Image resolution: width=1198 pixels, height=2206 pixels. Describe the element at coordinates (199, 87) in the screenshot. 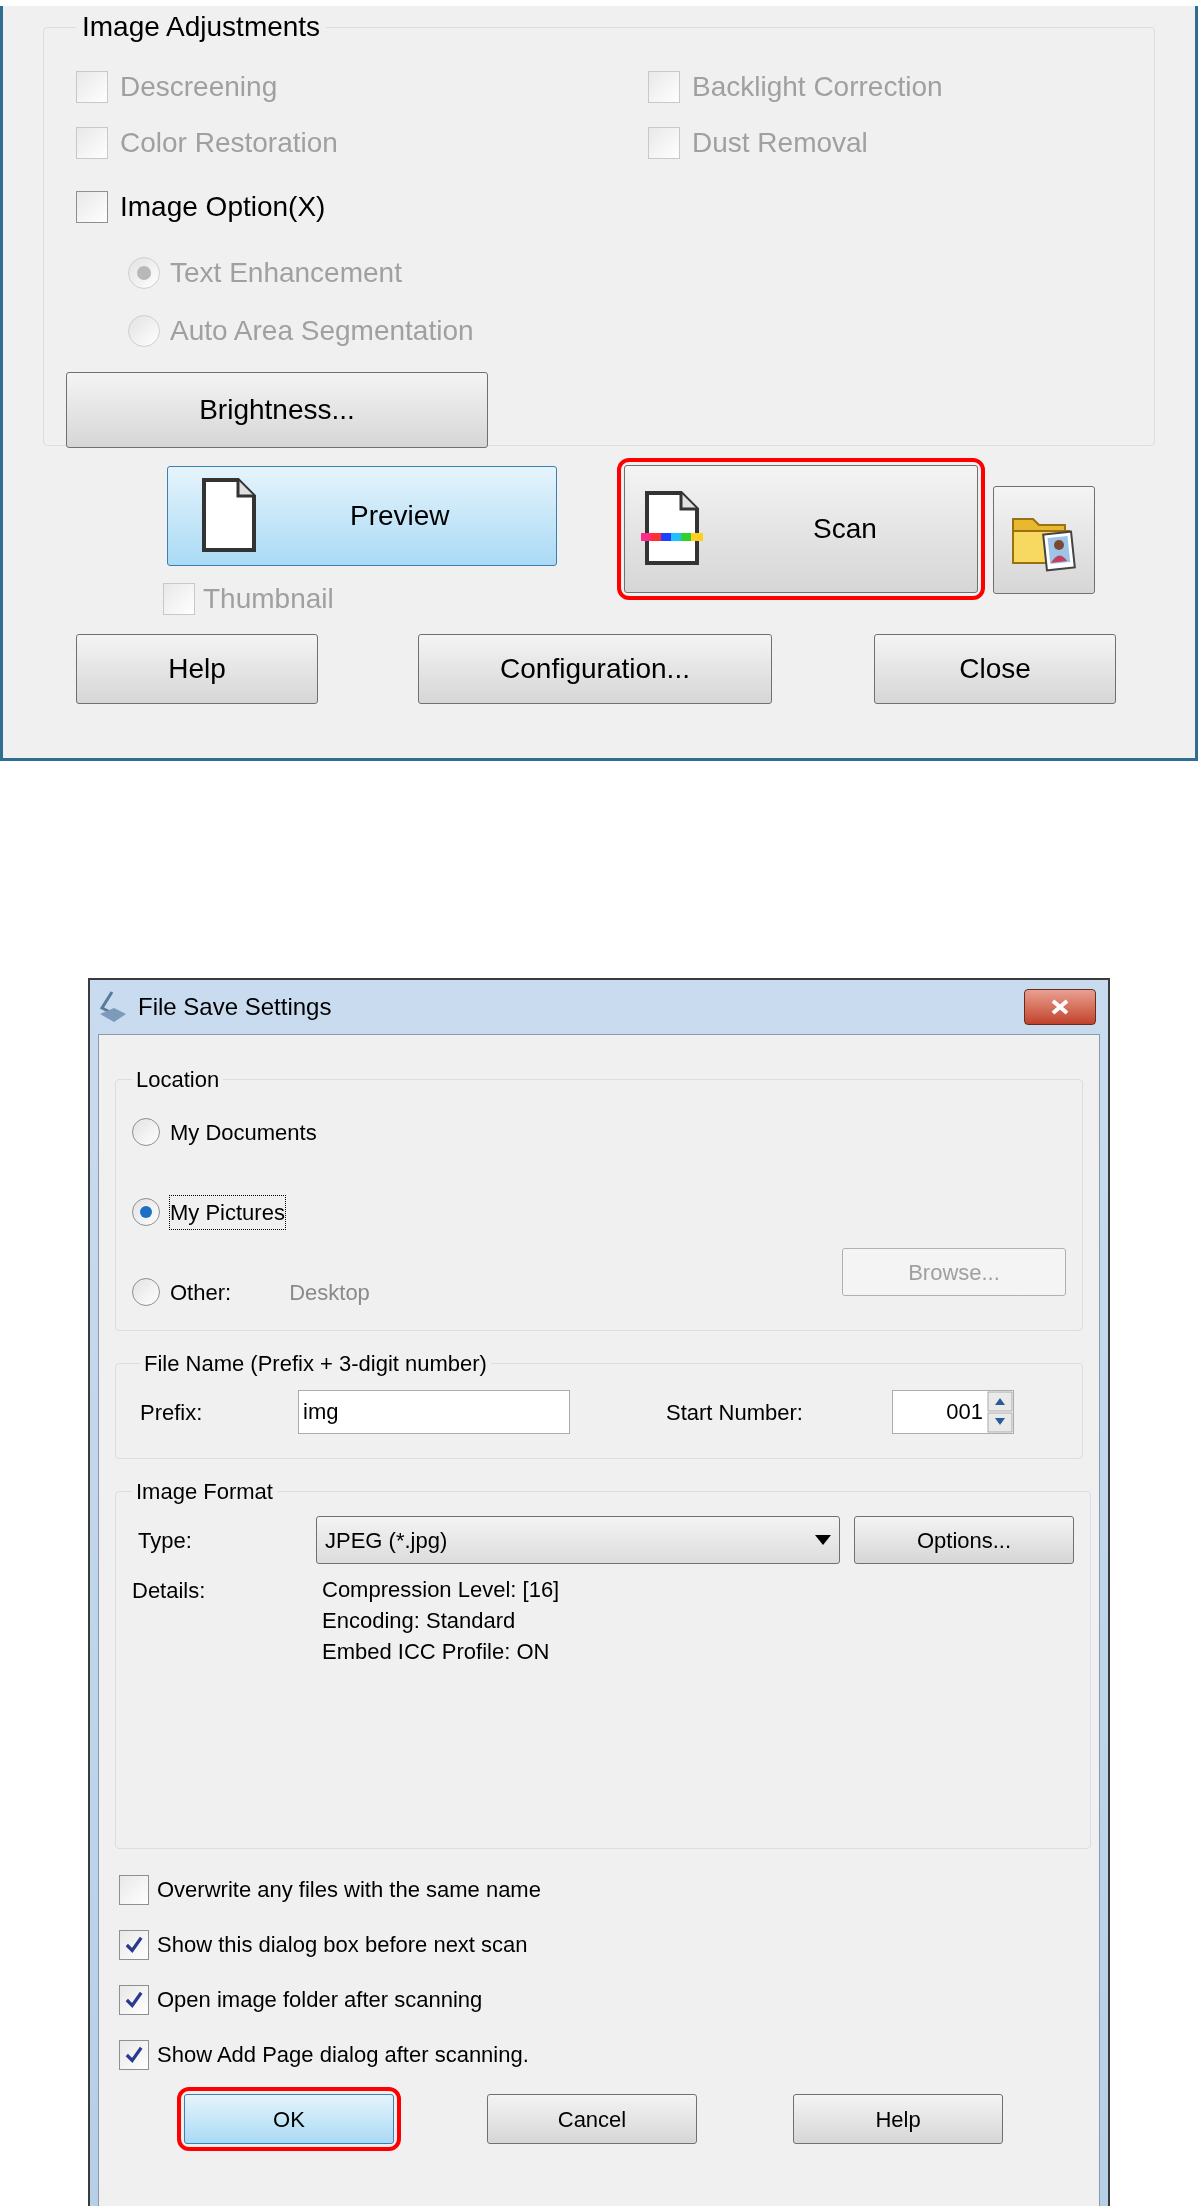

I see `checkbox-label: Descreening` at that location.